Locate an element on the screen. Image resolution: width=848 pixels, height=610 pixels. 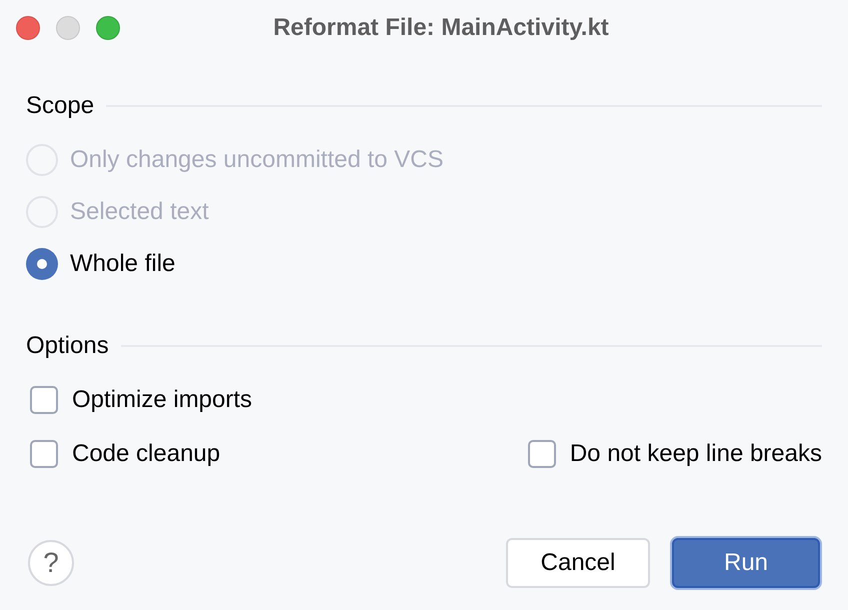
primary-button: Run is located at coordinates (746, 563).